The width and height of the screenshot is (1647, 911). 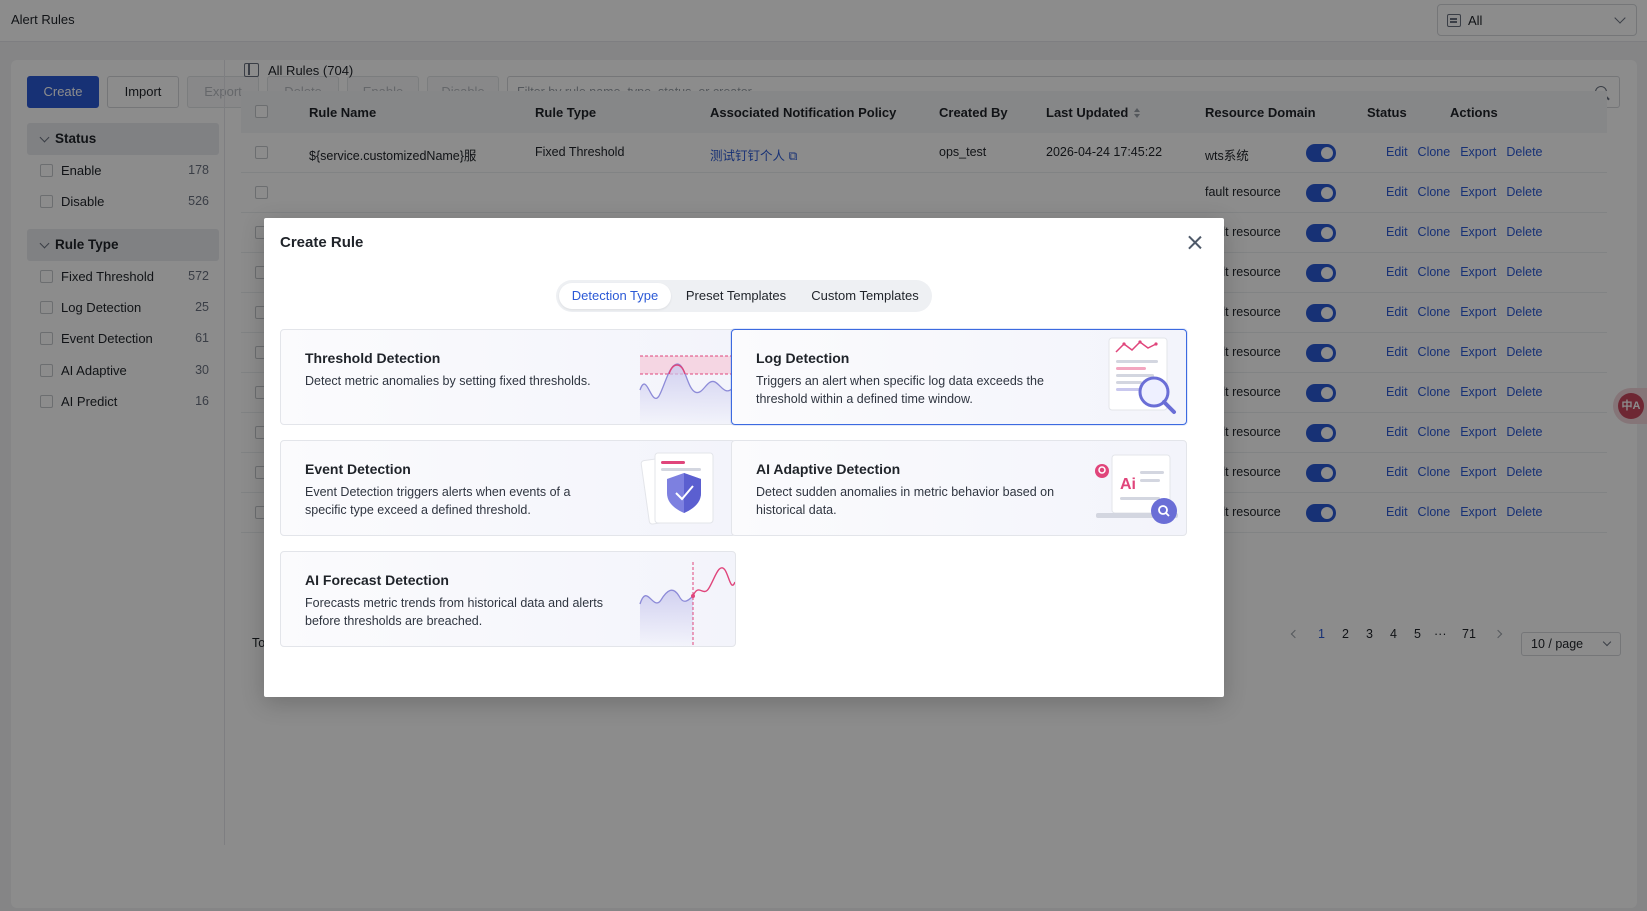 What do you see at coordinates (615, 296) in the screenshot?
I see `tab-detection-type: Detection Type` at bounding box center [615, 296].